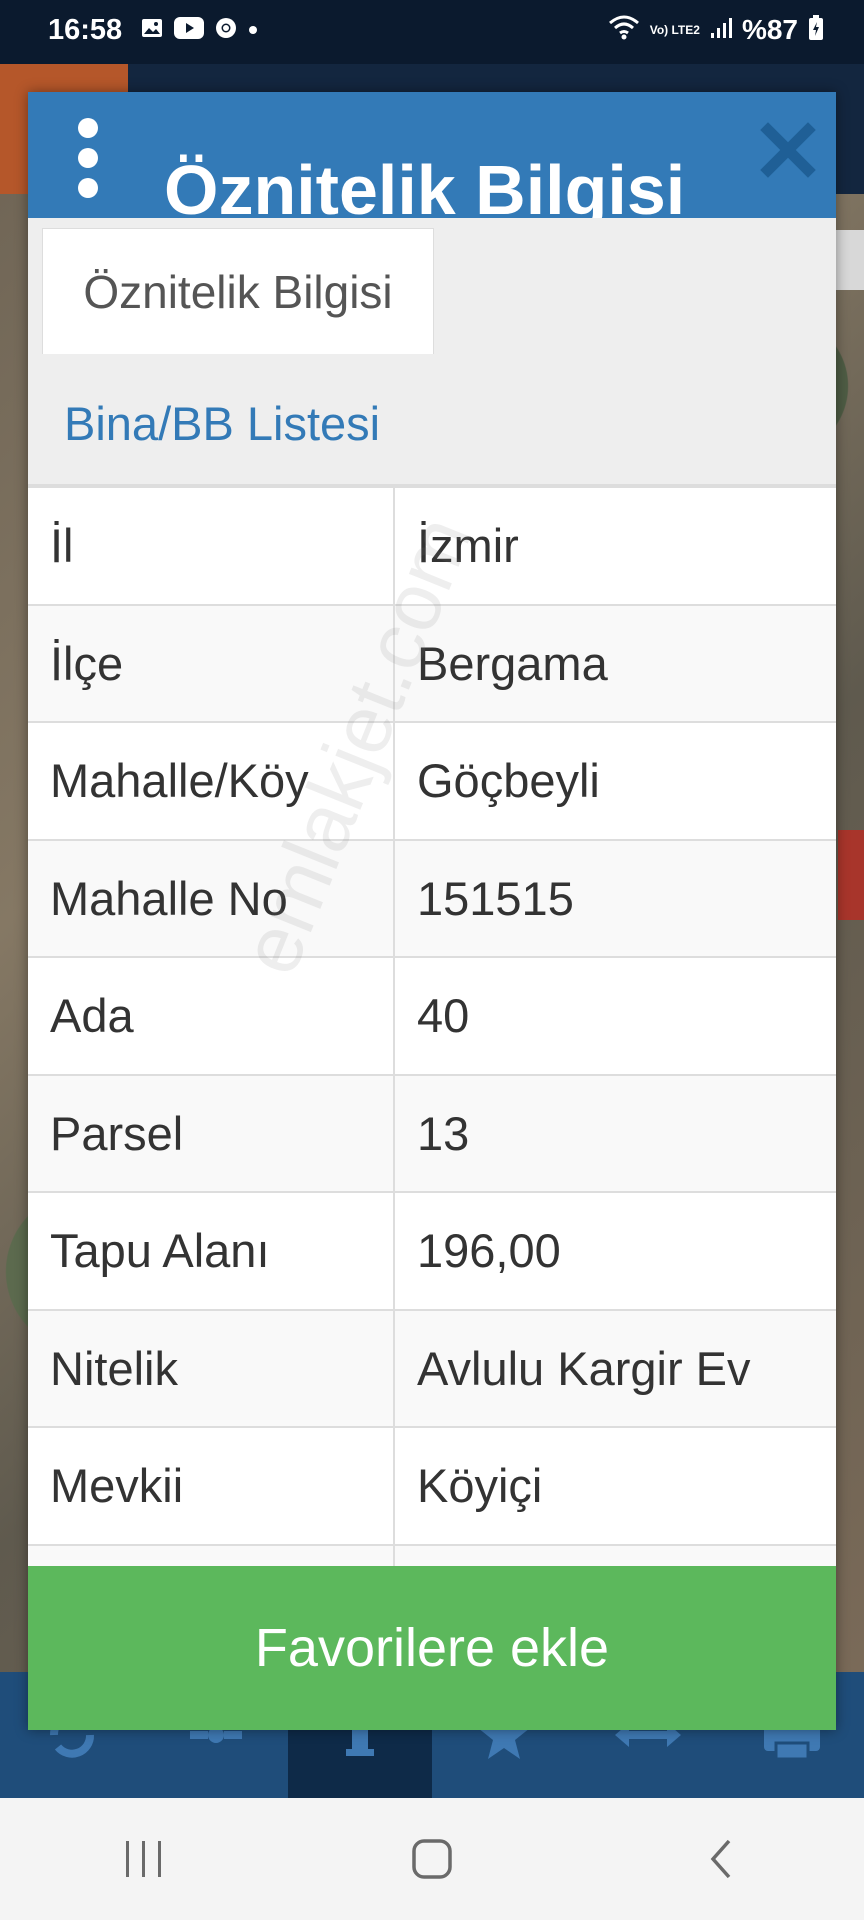 The height and width of the screenshot is (1920, 864). What do you see at coordinates (584, 1368) in the screenshot?
I see `row-value: Avlulu Kargir Ev` at bounding box center [584, 1368].